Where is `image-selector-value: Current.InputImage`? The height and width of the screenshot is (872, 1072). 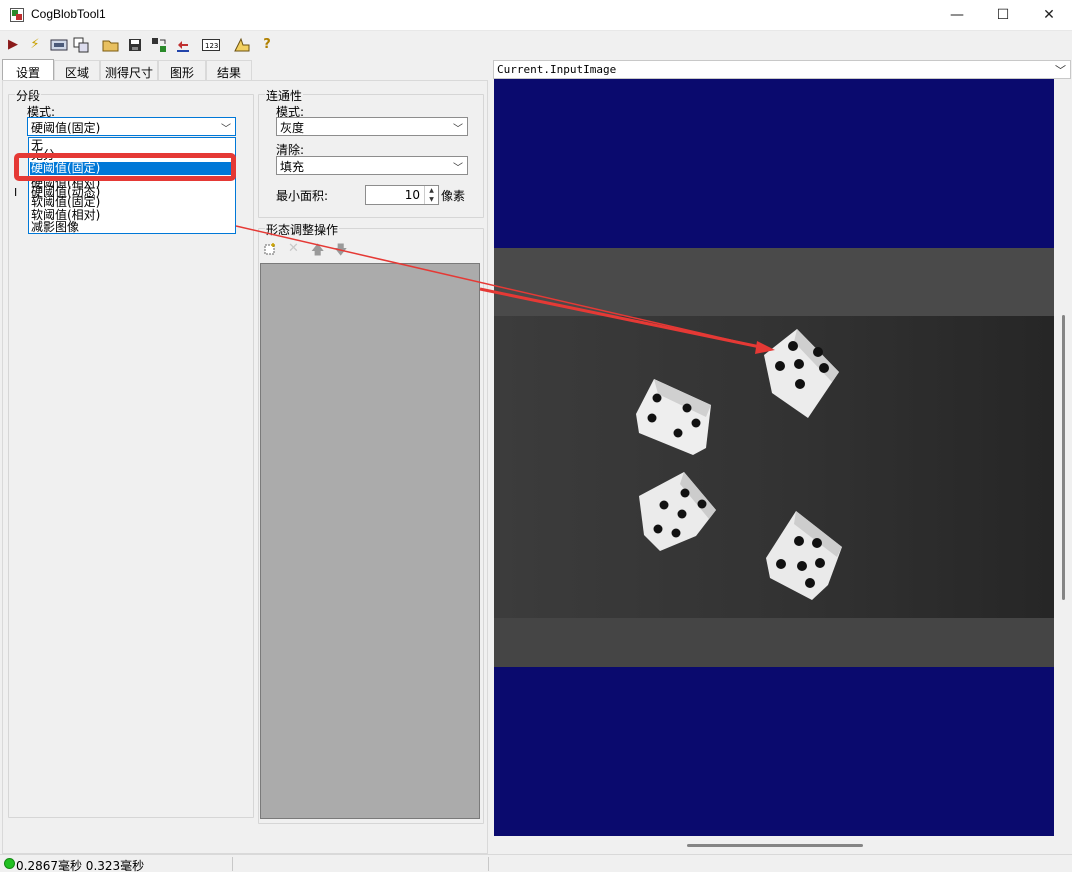
image-selector-value: Current.InputImage is located at coordinates (557, 69).